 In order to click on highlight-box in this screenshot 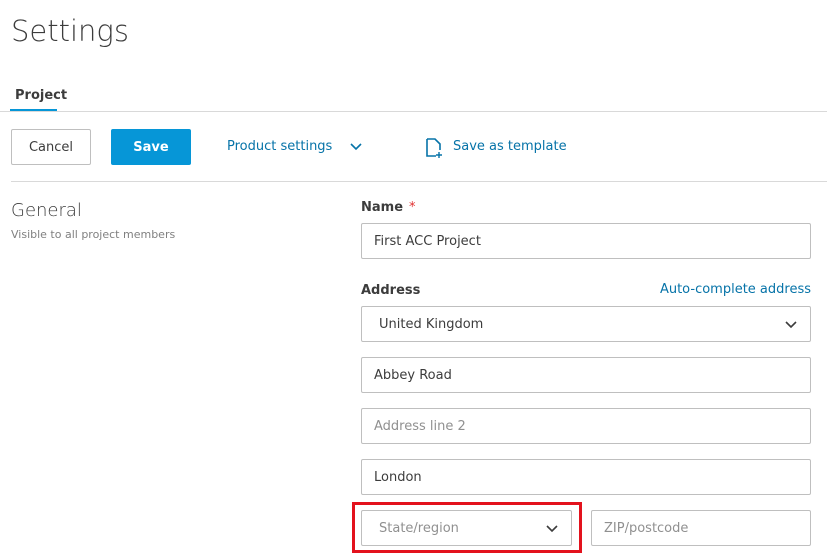, I will do `click(467, 527)`.